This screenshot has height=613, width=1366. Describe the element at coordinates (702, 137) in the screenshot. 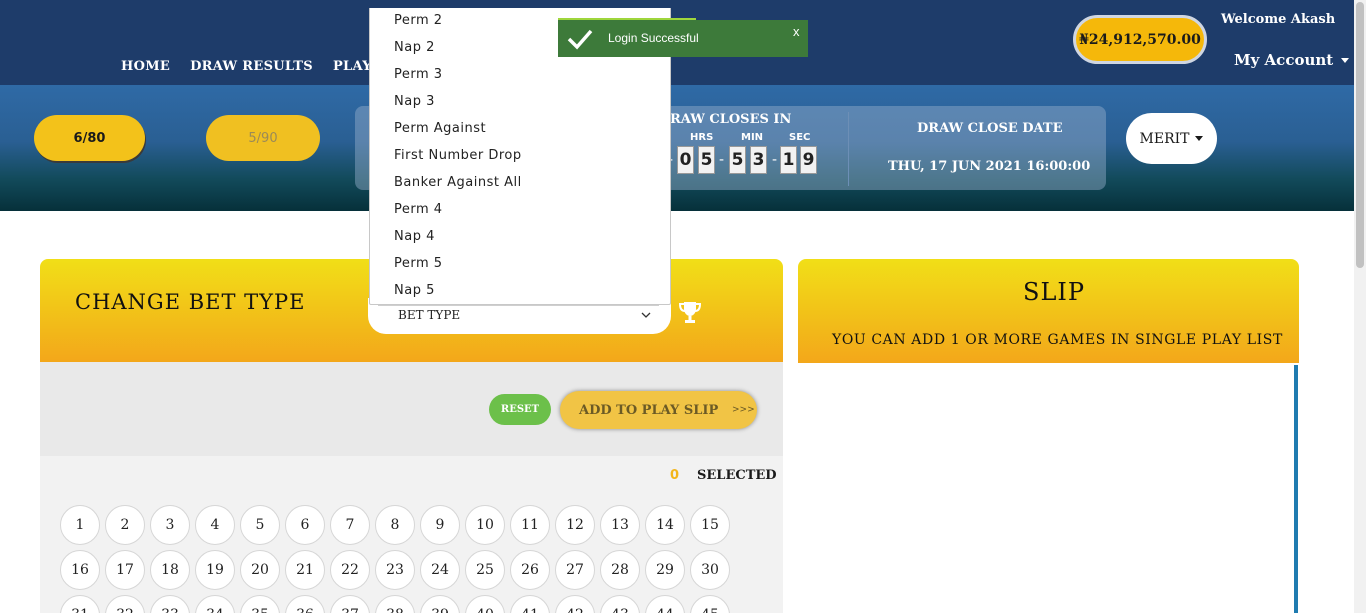

I see `hrs-label: HRS` at that location.